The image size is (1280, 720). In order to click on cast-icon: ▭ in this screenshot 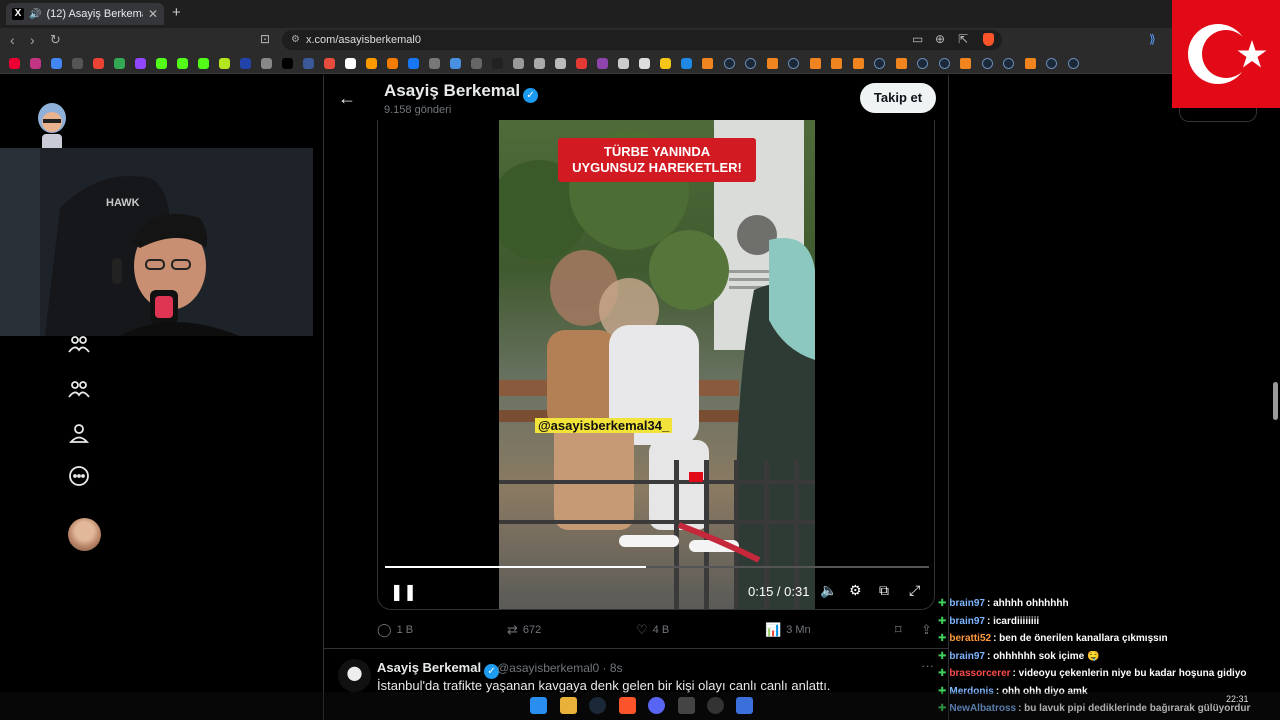, I will do `click(917, 39)`.